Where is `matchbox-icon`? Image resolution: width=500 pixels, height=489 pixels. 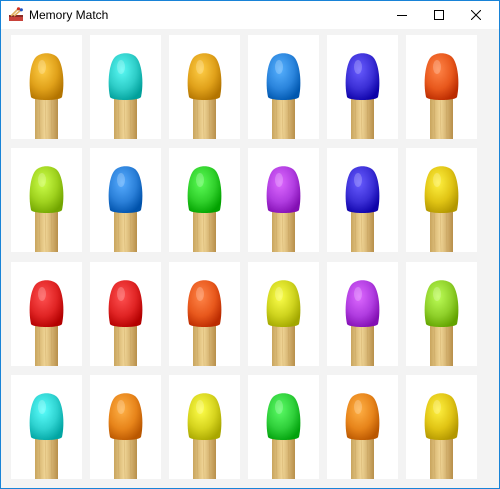
matchbox-icon is located at coordinates (16, 15).